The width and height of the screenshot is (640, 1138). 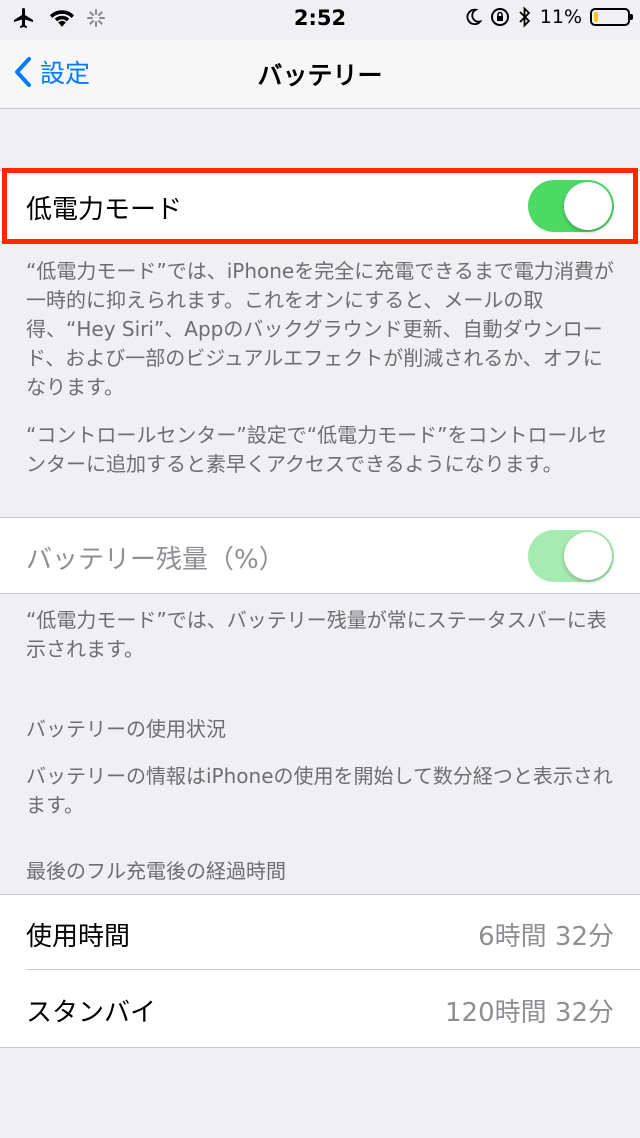 I want to click on battery-percentage-note: “低電力モード”では、バッテリー残量が常にステータスバーに表示されます。, so click(x=316, y=634).